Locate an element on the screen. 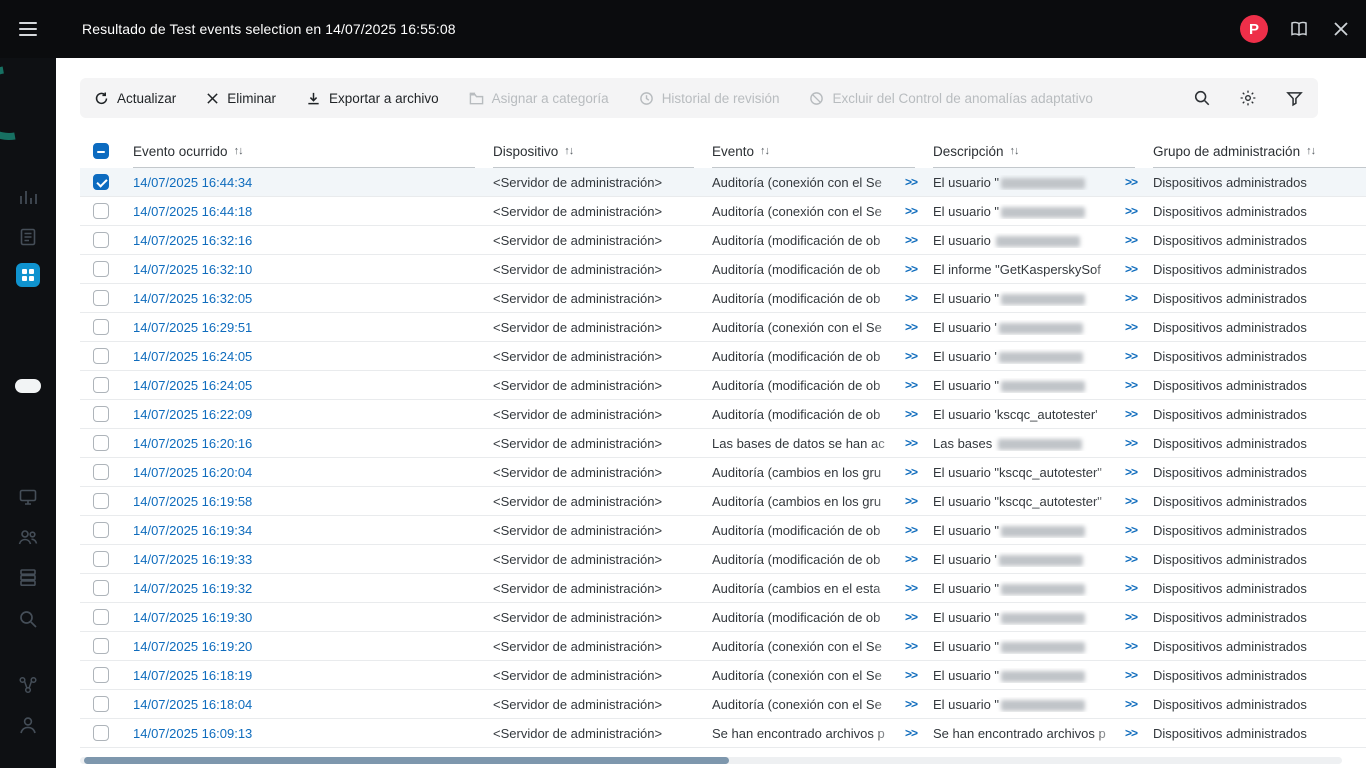 The width and height of the screenshot is (1366, 768). filter-icon is located at coordinates (1294, 98).